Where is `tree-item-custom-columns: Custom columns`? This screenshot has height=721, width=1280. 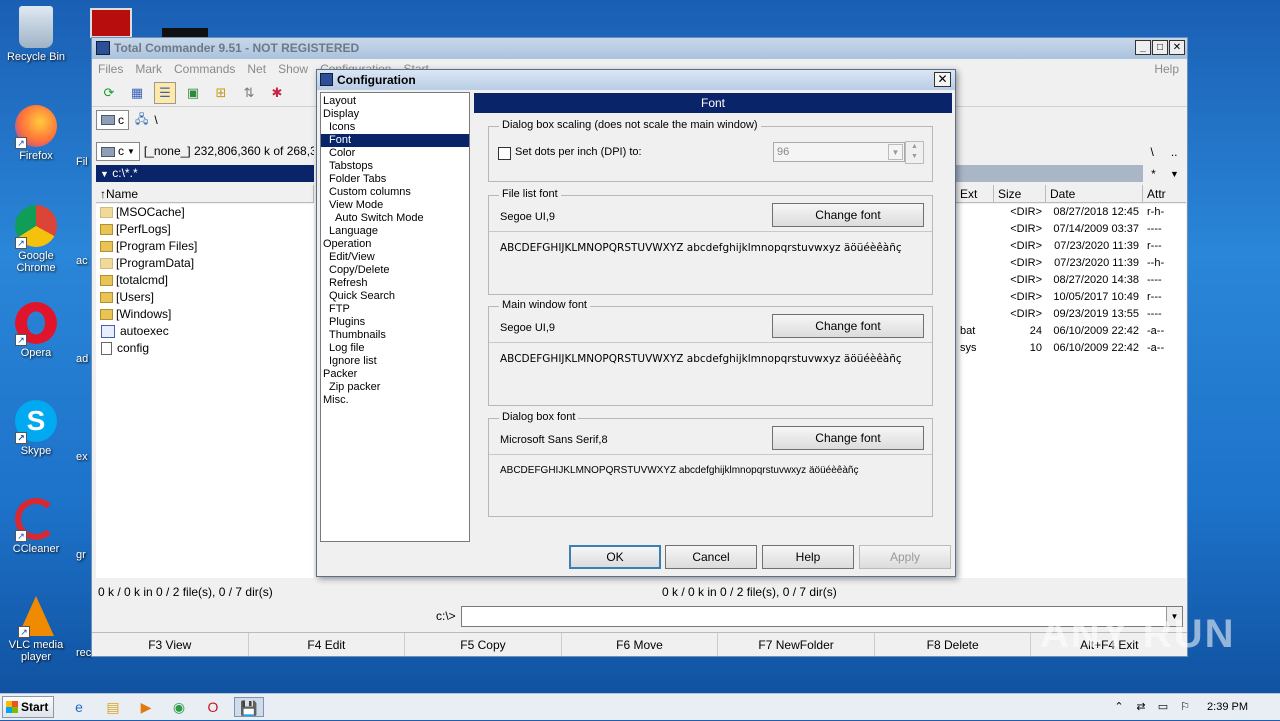
tree-item-custom-columns: Custom columns is located at coordinates (395, 192).